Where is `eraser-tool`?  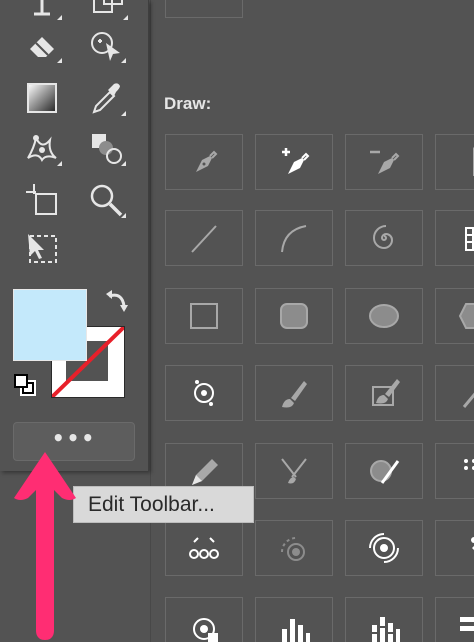 eraser-tool is located at coordinates (42, 45).